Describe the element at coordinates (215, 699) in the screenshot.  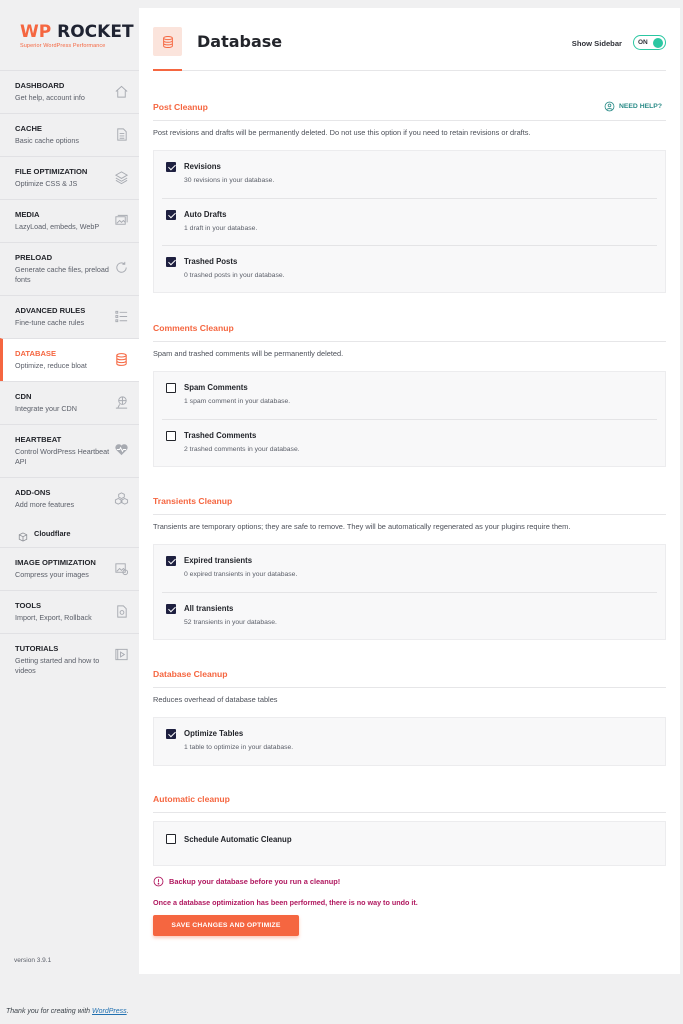
I see `section-description: Reduces overhead of database tables` at that location.